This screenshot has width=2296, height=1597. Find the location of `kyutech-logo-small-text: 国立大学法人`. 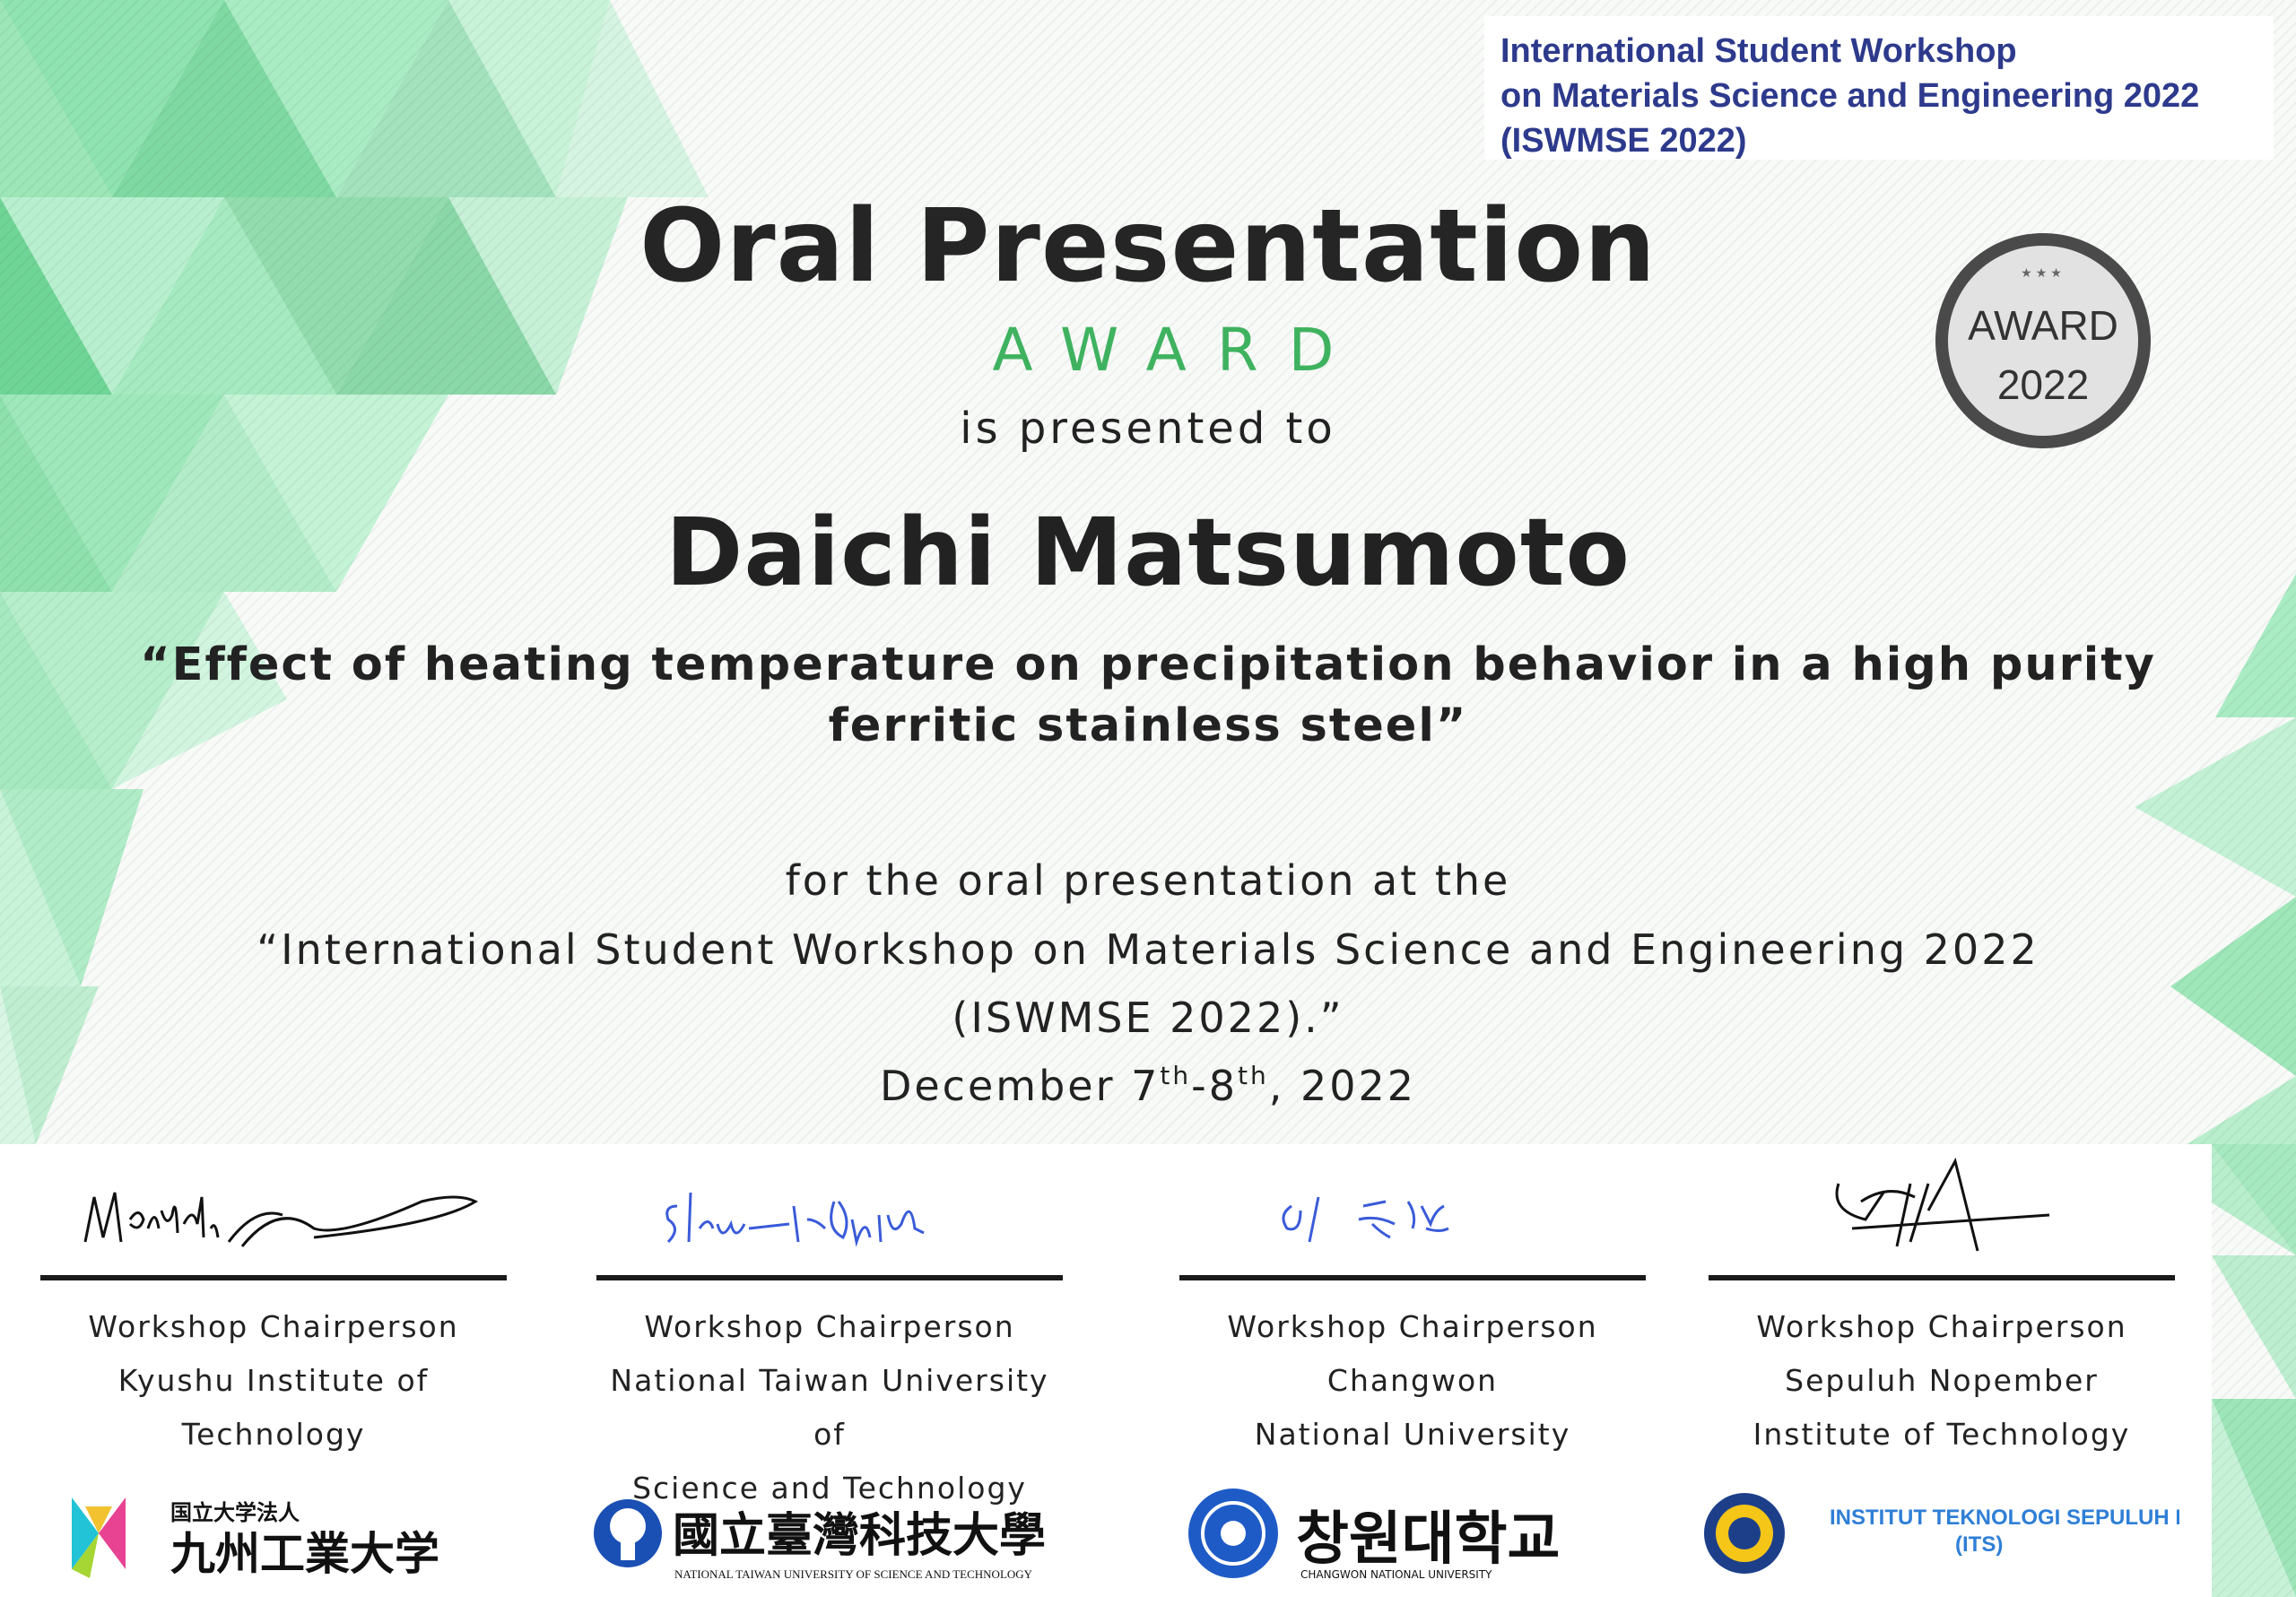

kyutech-logo-small-text: 国立大学法人 is located at coordinates (235, 1512).